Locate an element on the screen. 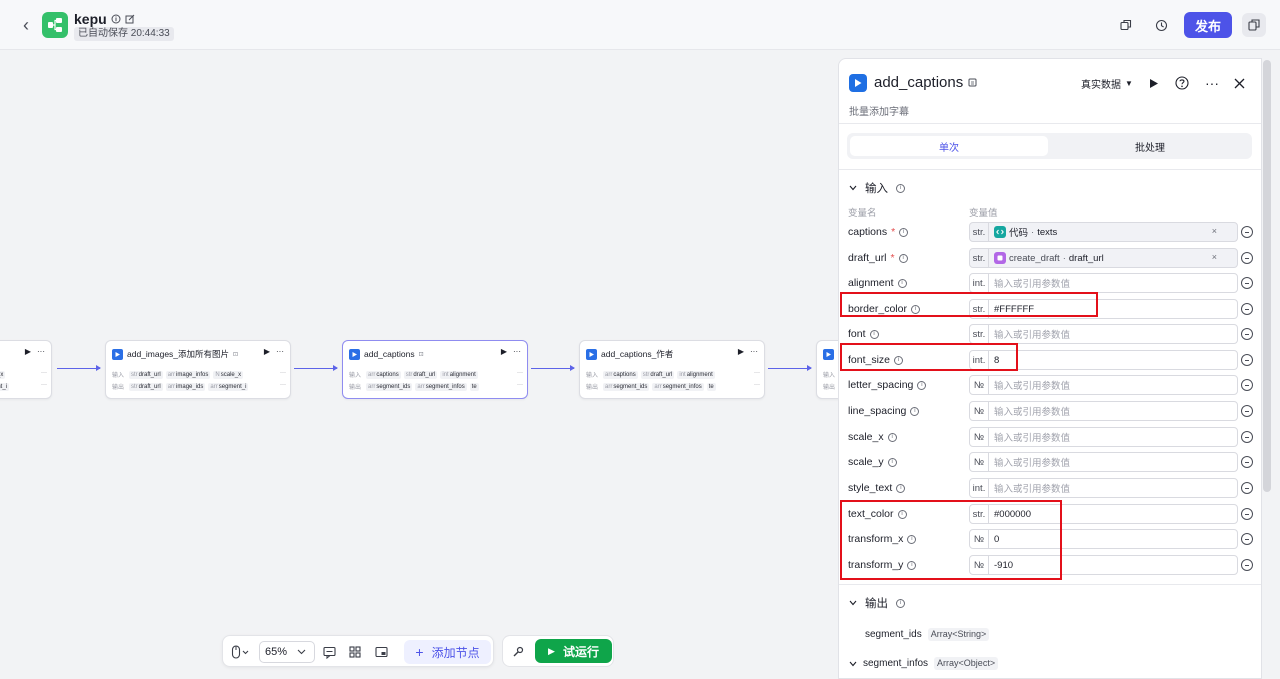  outputs-label: 输出 is located at coordinates (829, 388).